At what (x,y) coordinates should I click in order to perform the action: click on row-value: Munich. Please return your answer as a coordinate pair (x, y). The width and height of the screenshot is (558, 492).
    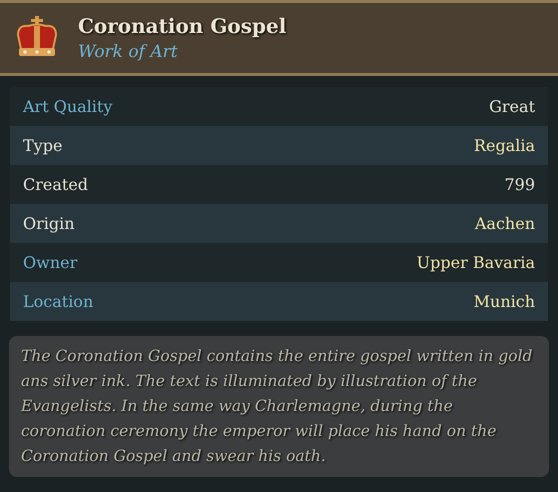
    Looking at the image, I should click on (504, 301).